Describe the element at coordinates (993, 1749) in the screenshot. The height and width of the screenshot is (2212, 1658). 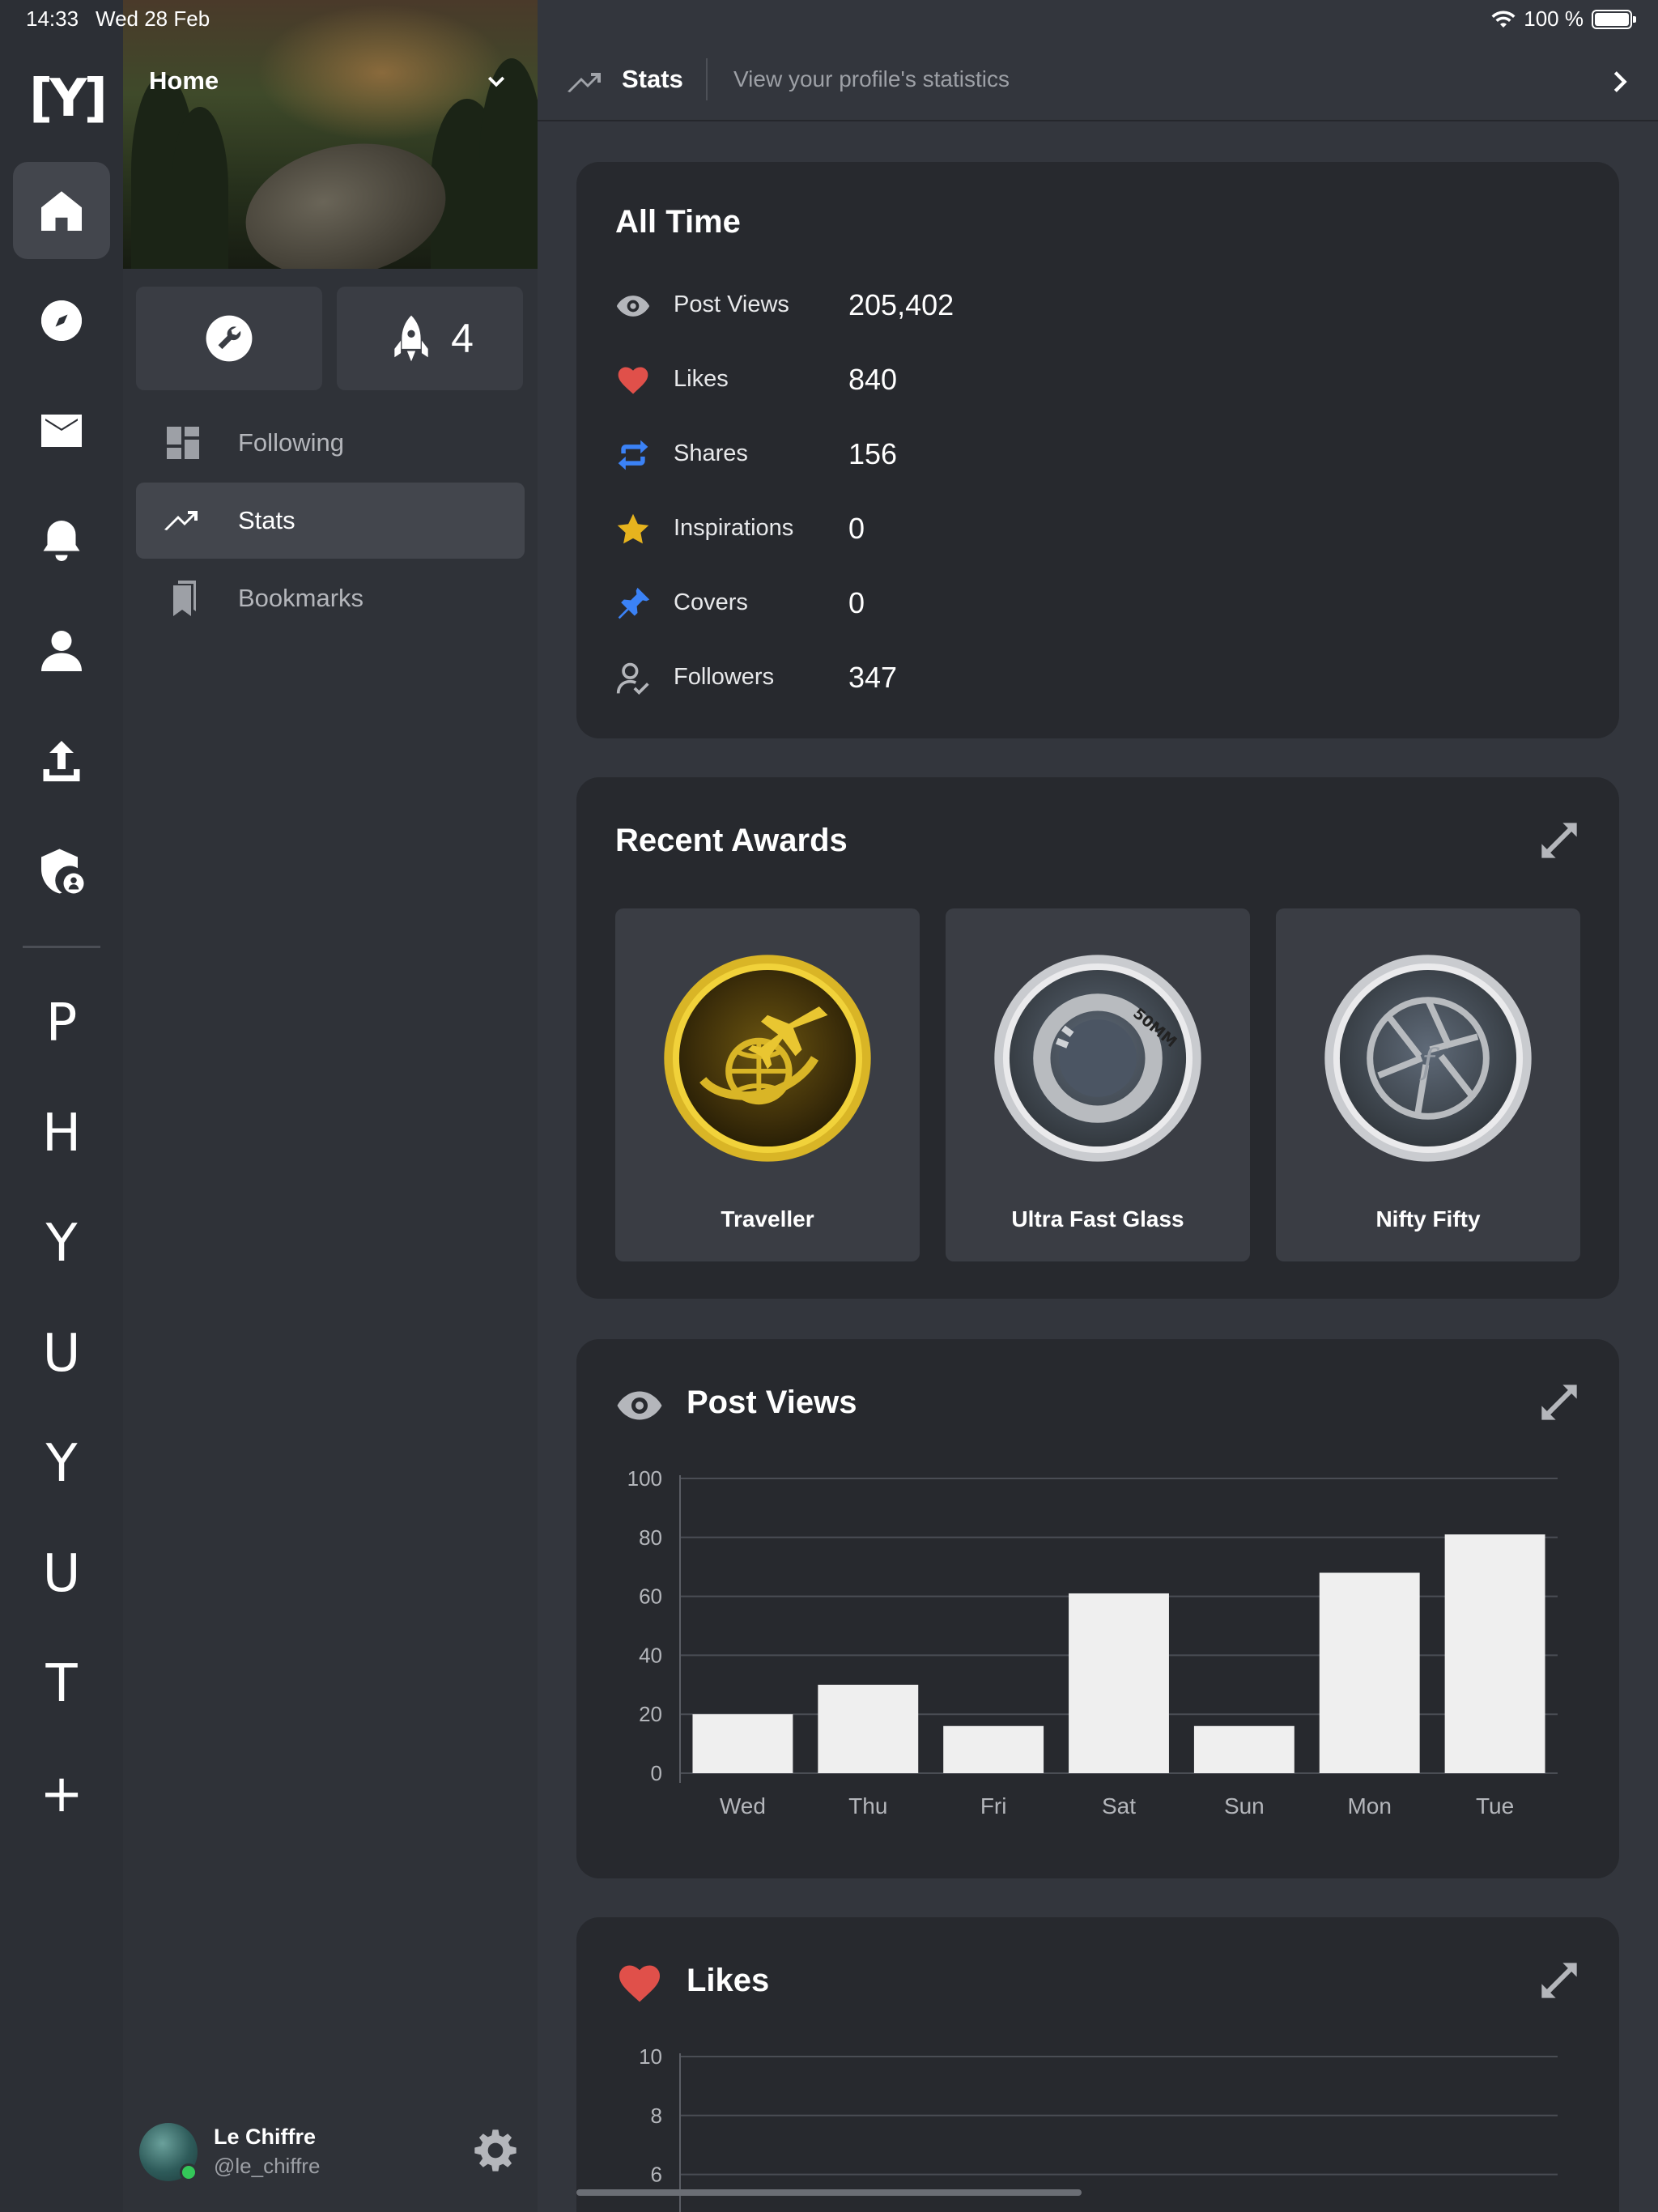
I see `bar-fri` at that location.